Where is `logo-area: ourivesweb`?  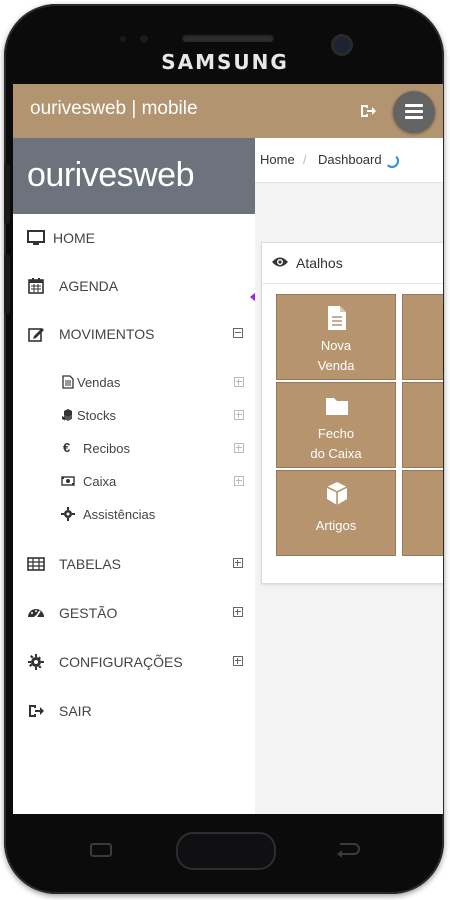 logo-area: ourivesweb is located at coordinates (134, 176).